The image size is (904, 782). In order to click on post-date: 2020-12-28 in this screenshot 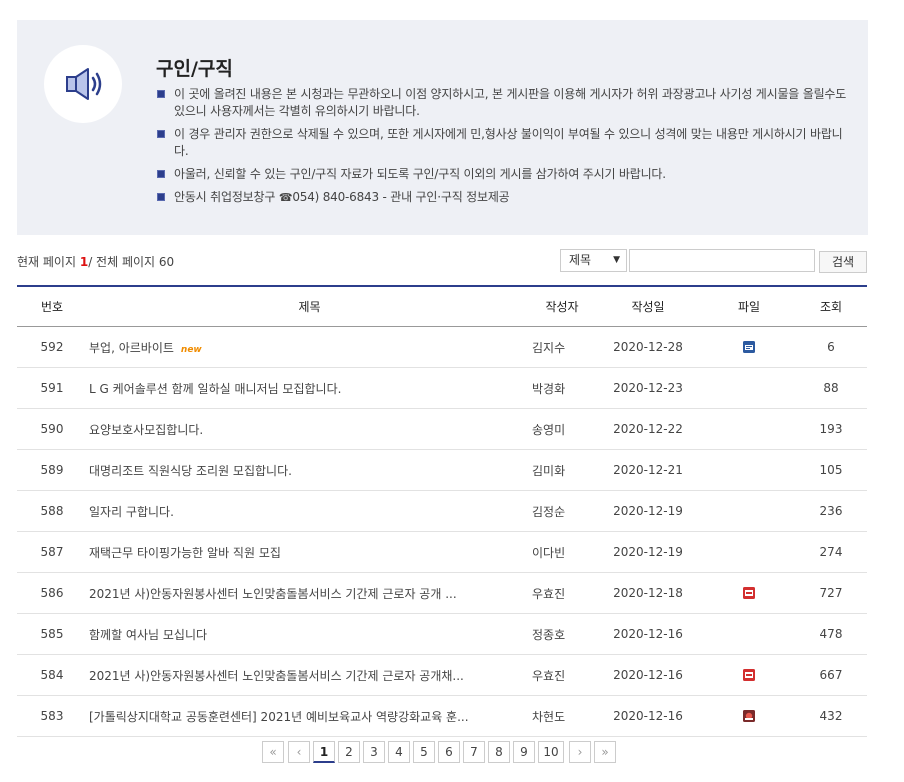, I will do `click(648, 347)`.